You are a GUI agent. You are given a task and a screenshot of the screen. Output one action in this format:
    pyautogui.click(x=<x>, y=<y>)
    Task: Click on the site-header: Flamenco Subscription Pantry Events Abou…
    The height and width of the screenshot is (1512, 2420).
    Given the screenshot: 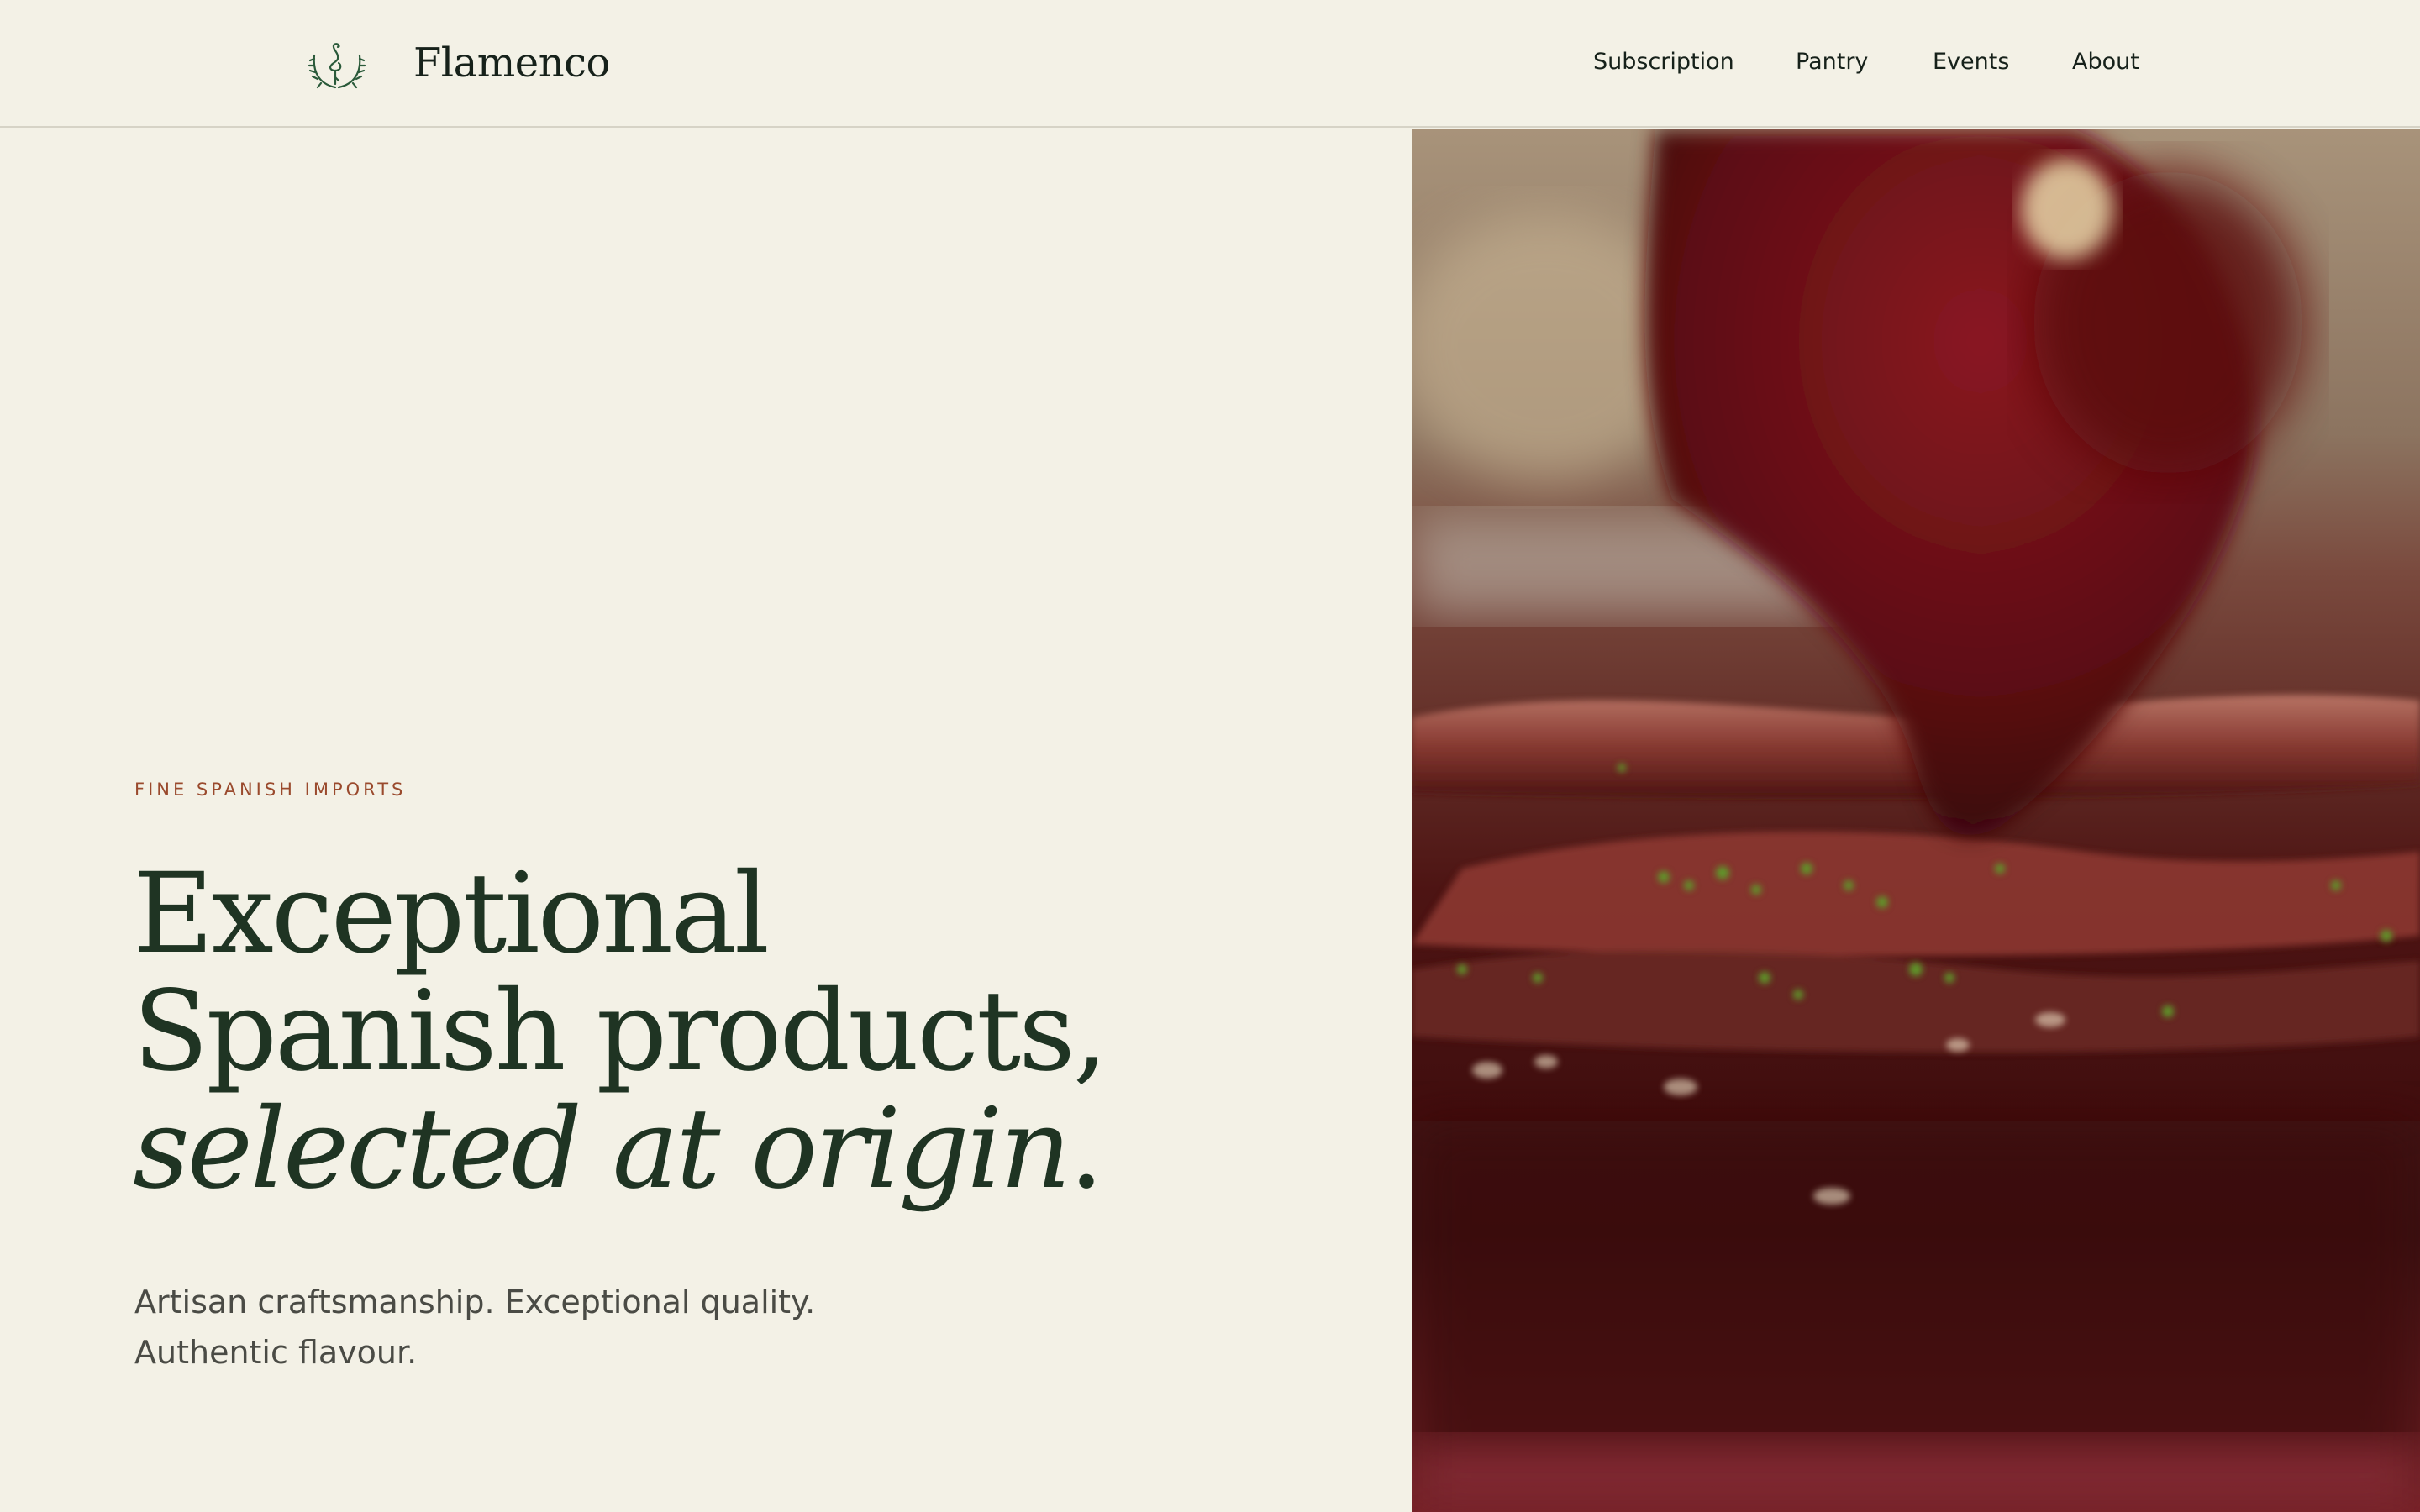 What is the action you would take?
    pyautogui.click(x=1210, y=64)
    